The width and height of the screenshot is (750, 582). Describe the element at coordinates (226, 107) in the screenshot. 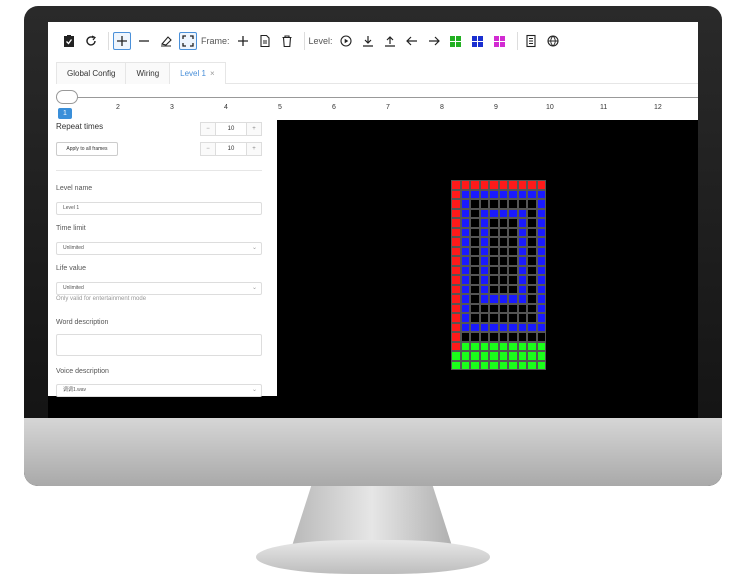

I see `timeline-tick: 4` at that location.